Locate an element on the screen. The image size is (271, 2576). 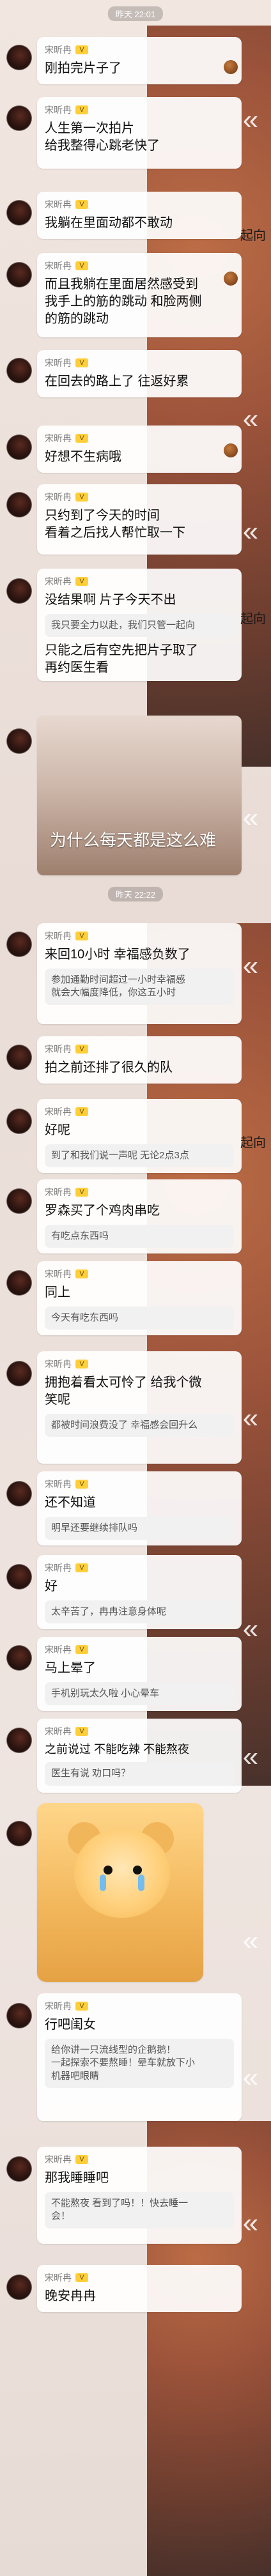
quoted-reply: 我只要全力以赴，我们只管一起向 is located at coordinates (139, 626).